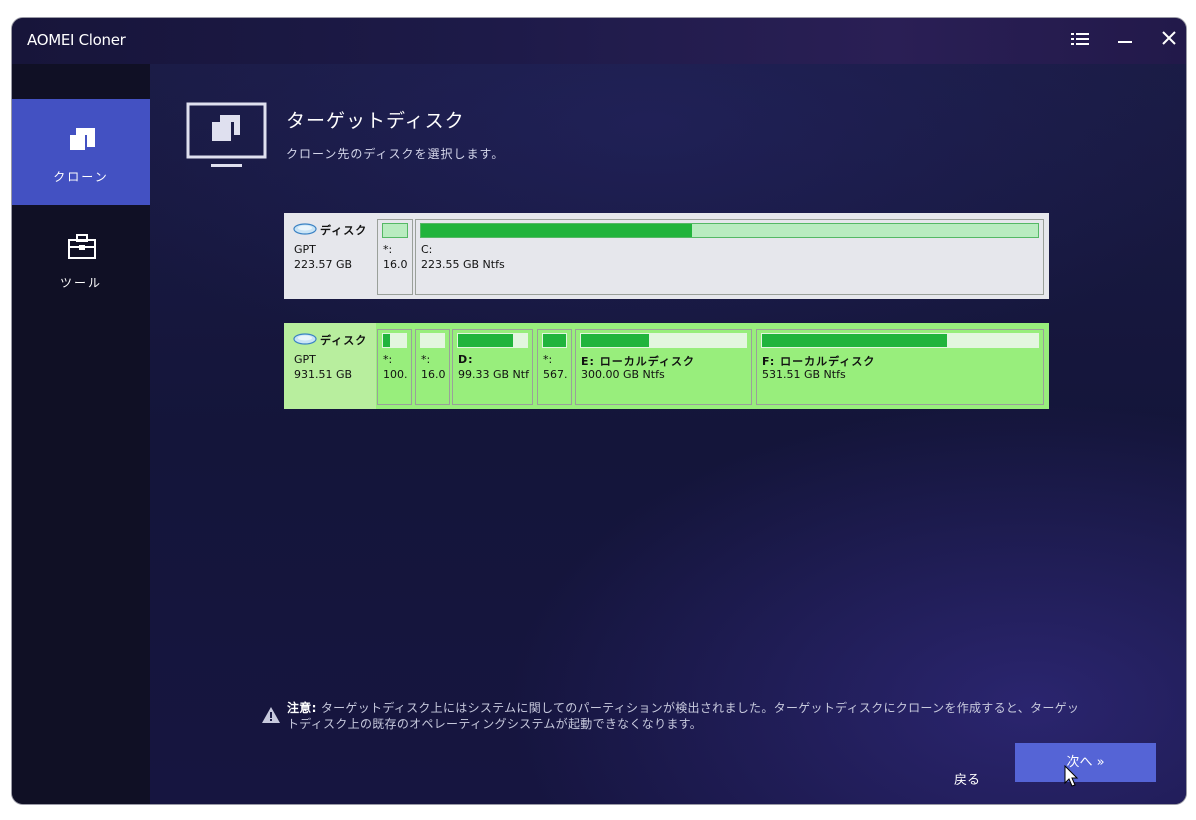 This screenshot has width=1196, height=820. Describe the element at coordinates (80, 283) in the screenshot. I see `sidebar-item-label: ツール` at that location.